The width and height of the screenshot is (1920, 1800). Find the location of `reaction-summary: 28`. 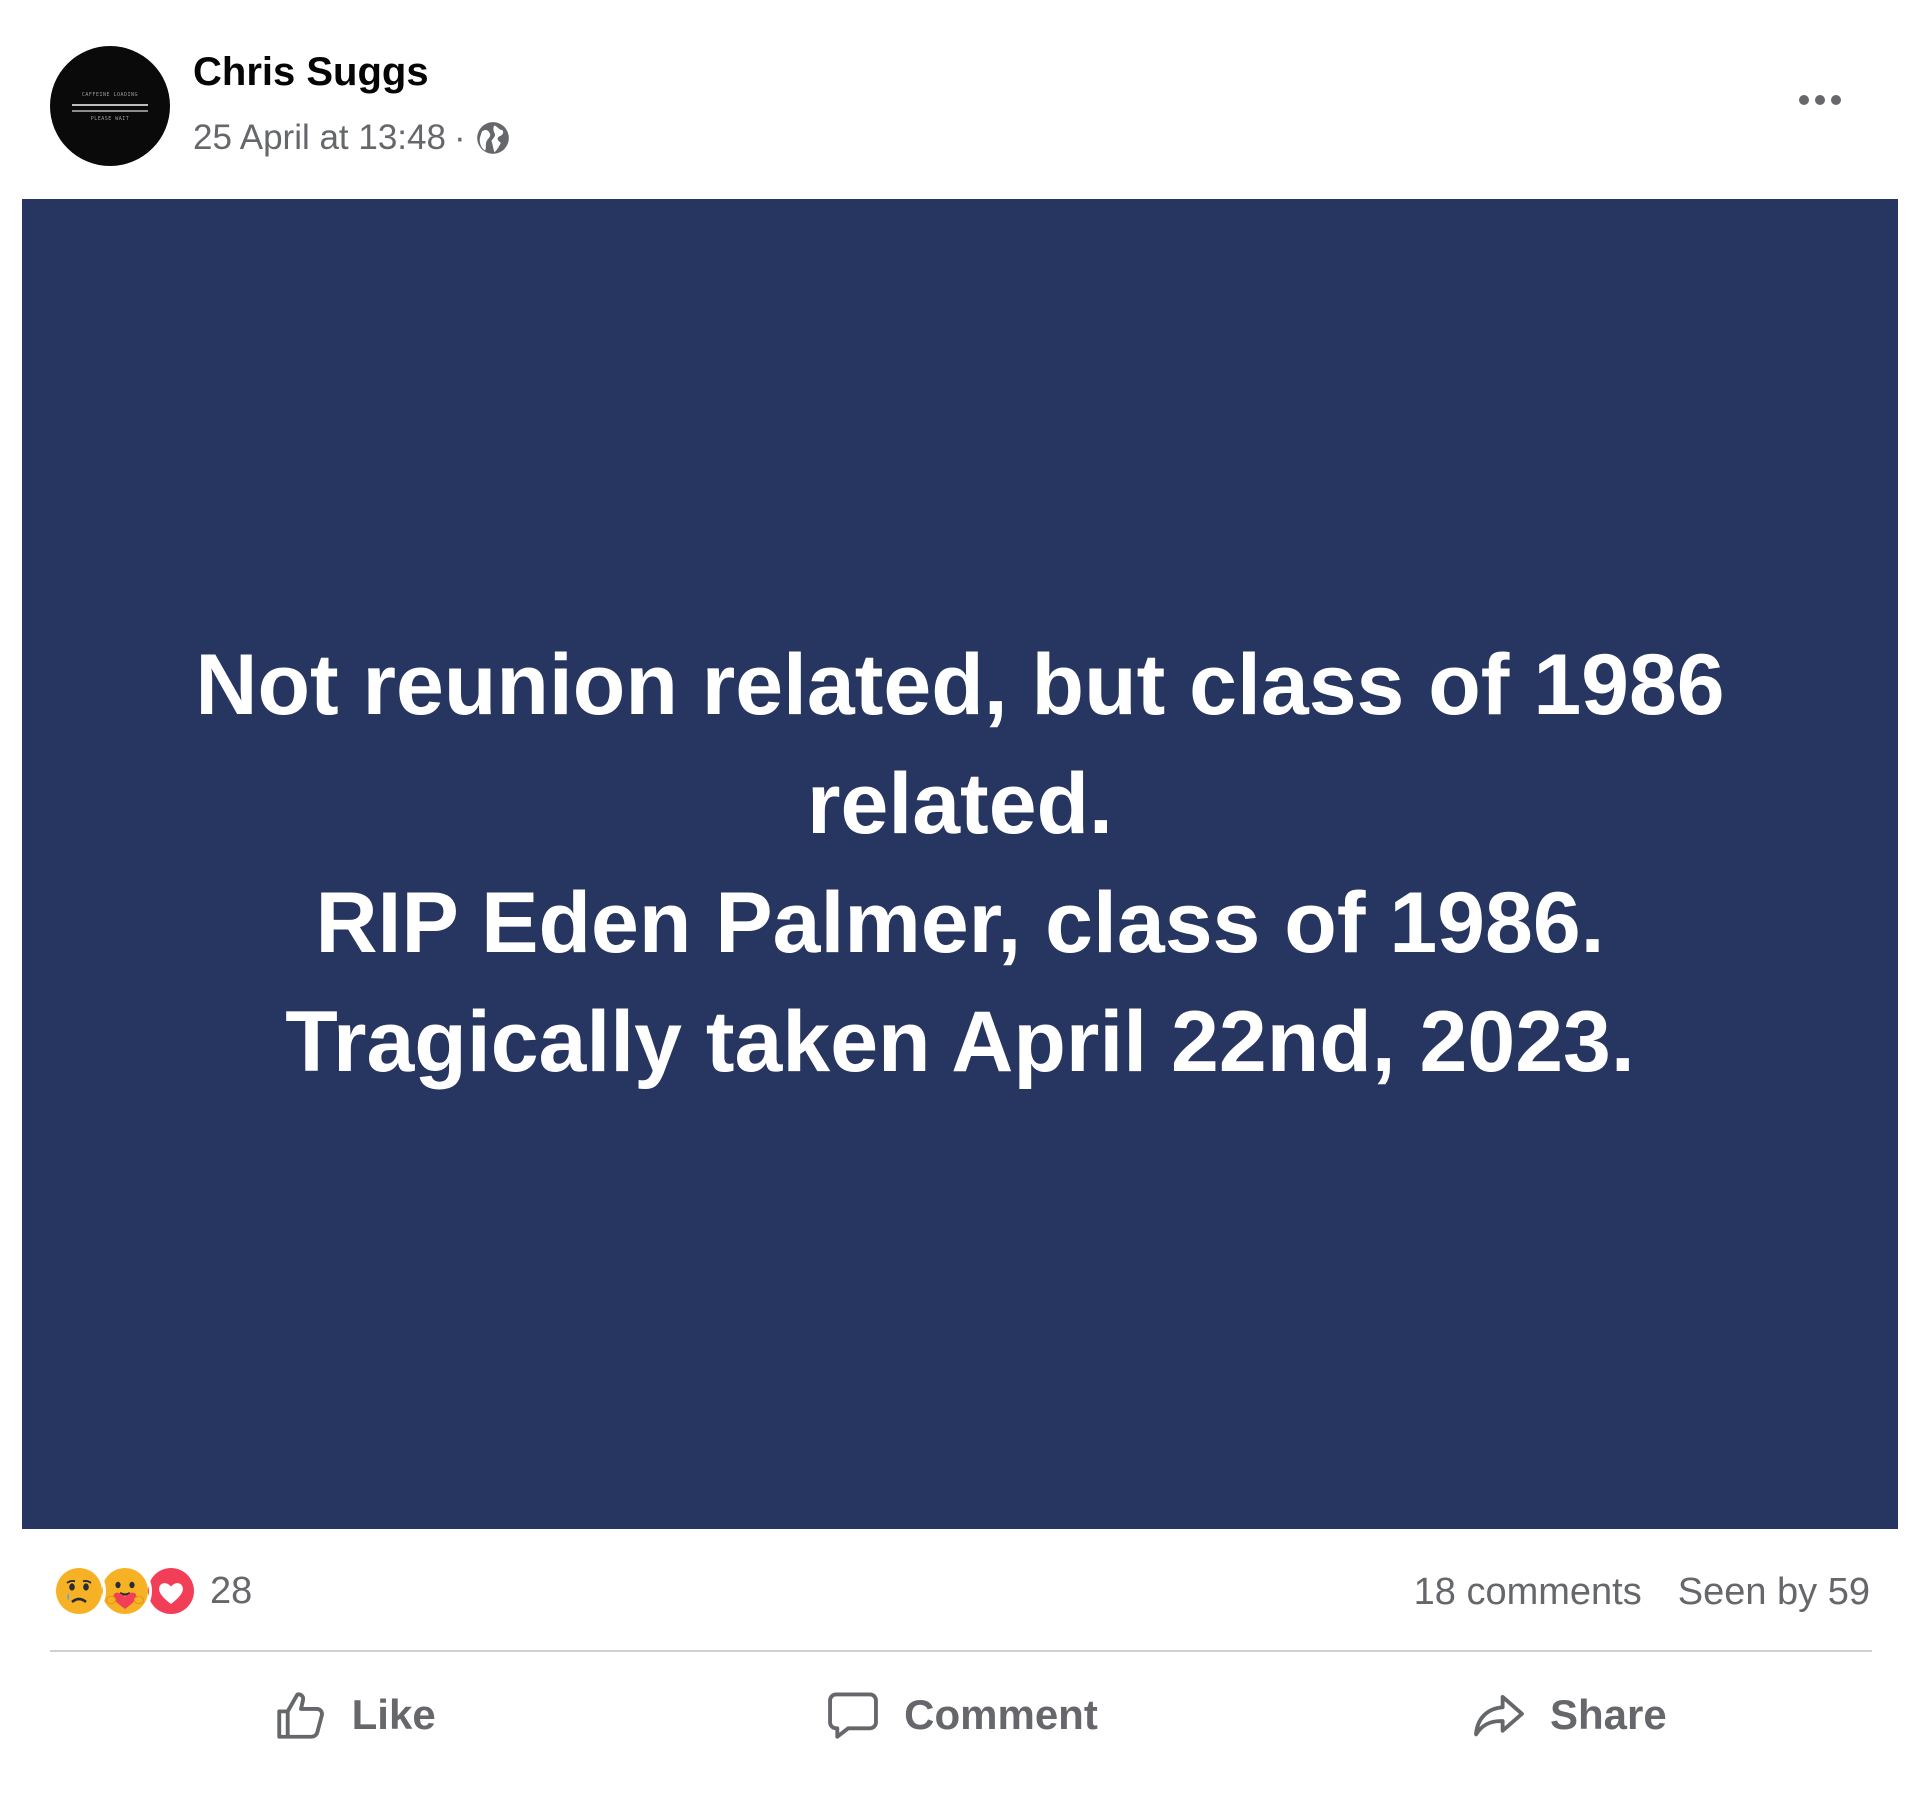

reaction-summary: 28 is located at coordinates (152, 1591).